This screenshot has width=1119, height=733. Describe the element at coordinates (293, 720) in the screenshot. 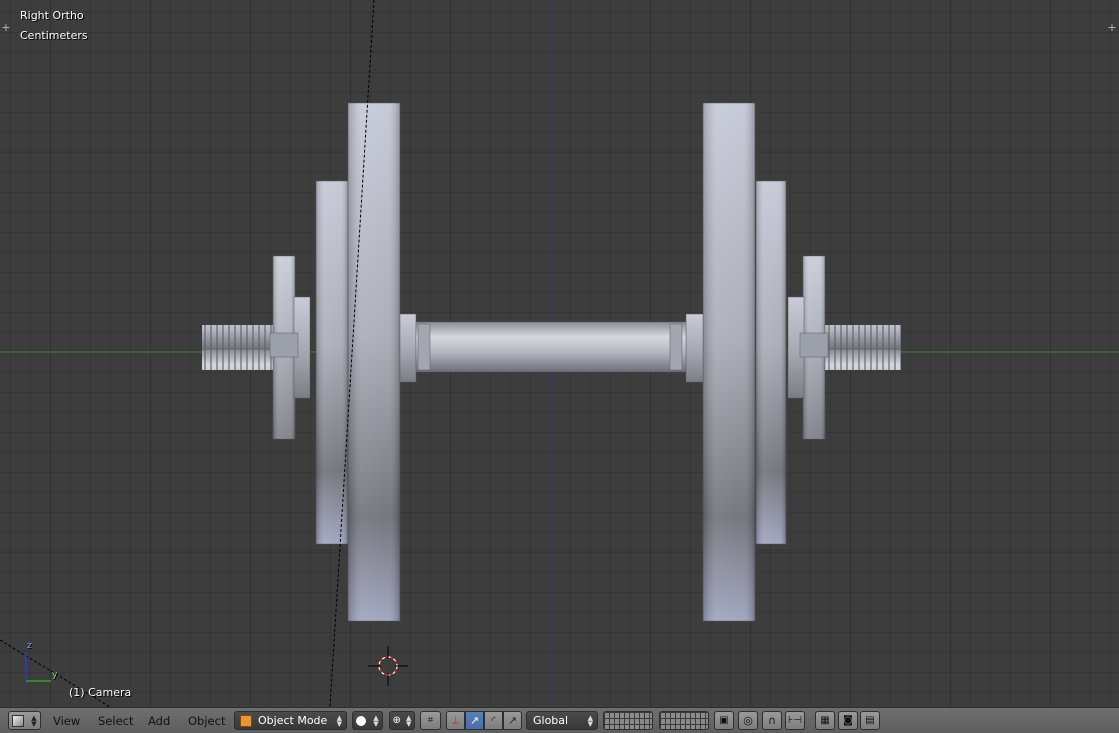

I see `mode-label: Object Mode` at that location.